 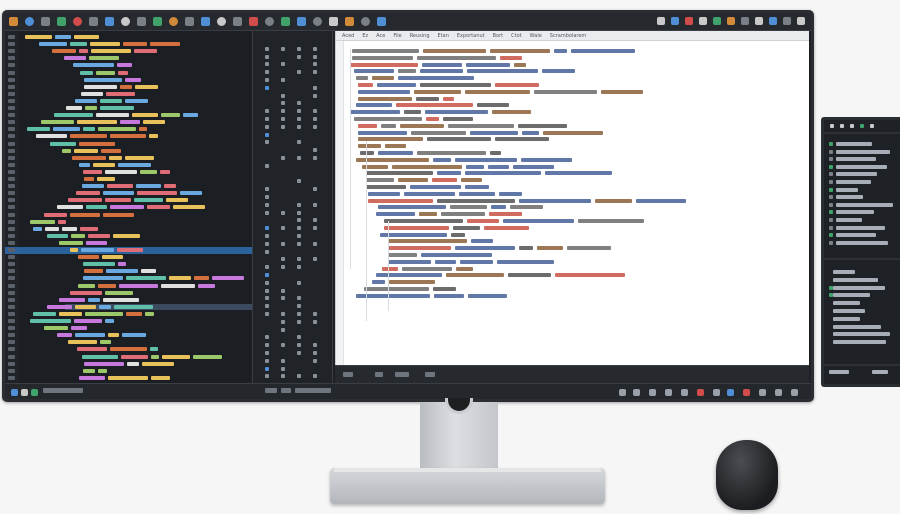 What do you see at coordinates (348, 36) in the screenshot?
I see `editor-tab: Aced` at bounding box center [348, 36].